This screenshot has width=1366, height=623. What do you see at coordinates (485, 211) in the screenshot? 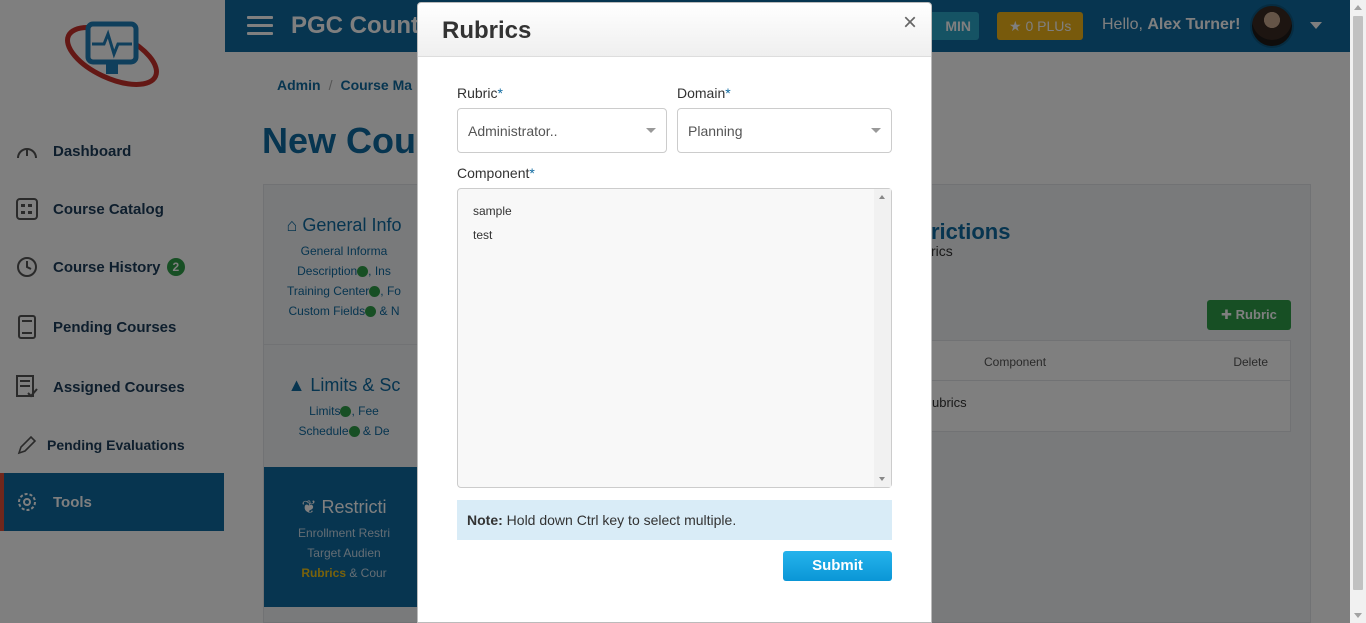
I see `component-option-sample: sample` at bounding box center [485, 211].